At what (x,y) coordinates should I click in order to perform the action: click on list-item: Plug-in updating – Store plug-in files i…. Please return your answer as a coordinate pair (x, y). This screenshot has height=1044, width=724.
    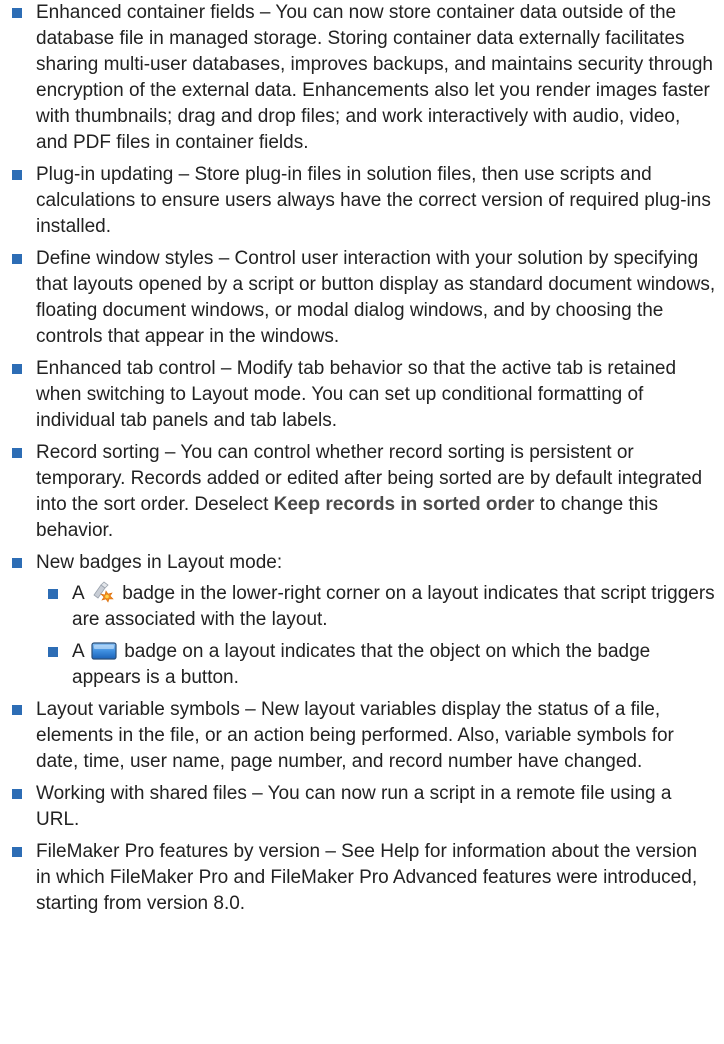
    Looking at the image, I should click on (358, 201).